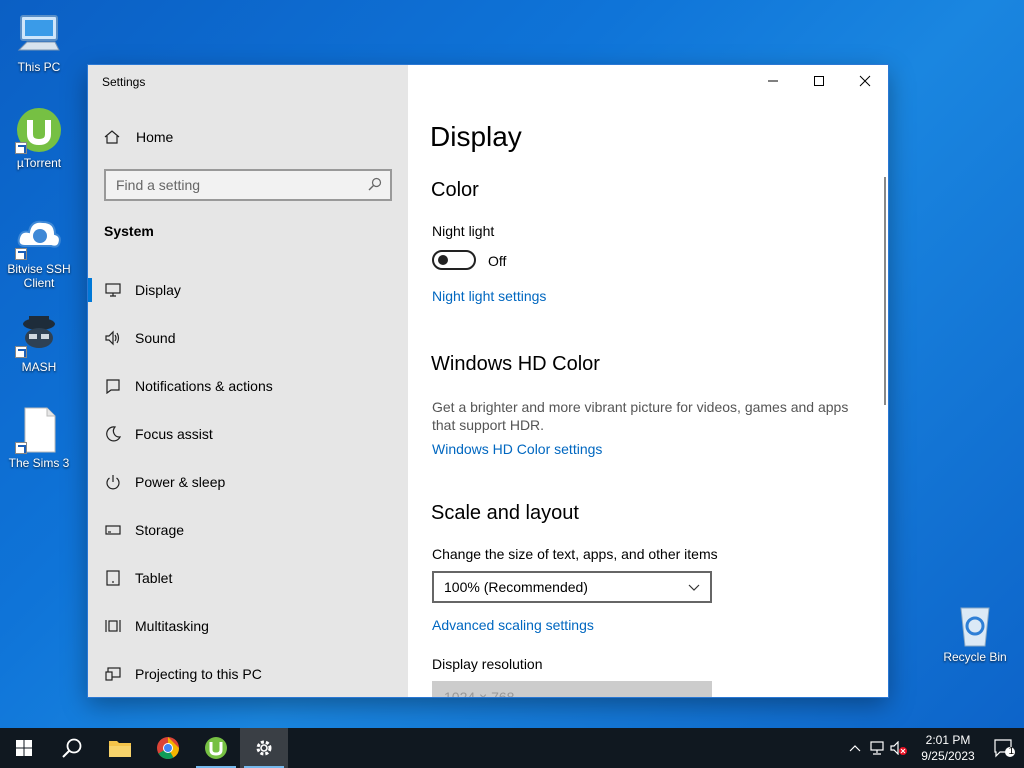 This screenshot has height=768, width=1024. Describe the element at coordinates (129, 231) in the screenshot. I see `section-label: System` at that location.